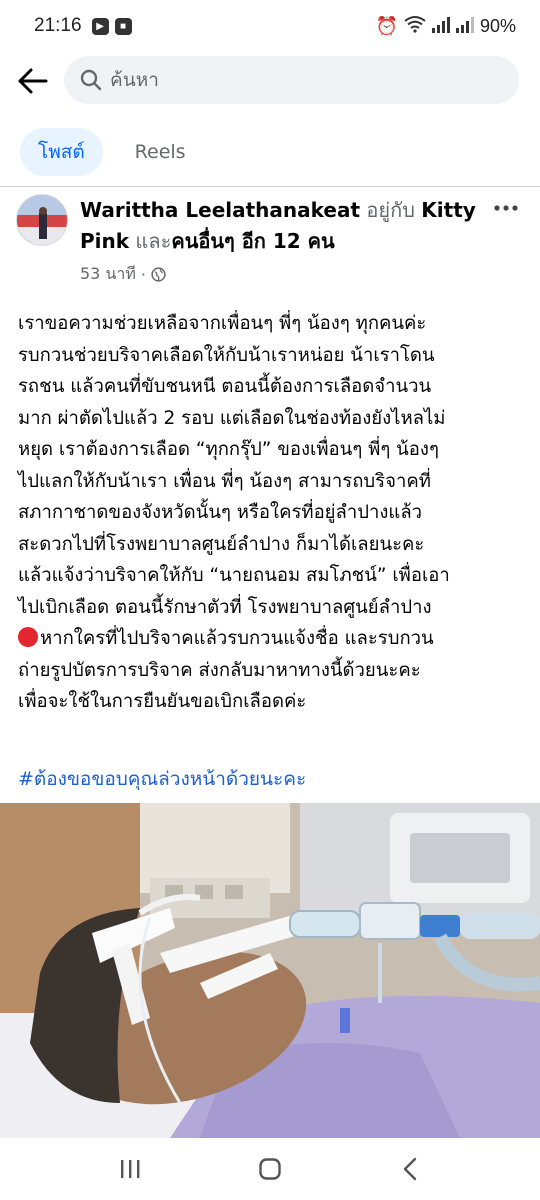 The height and width of the screenshot is (1200, 540). What do you see at coordinates (160, 152) in the screenshot?
I see `tab-reels: Reels` at bounding box center [160, 152].